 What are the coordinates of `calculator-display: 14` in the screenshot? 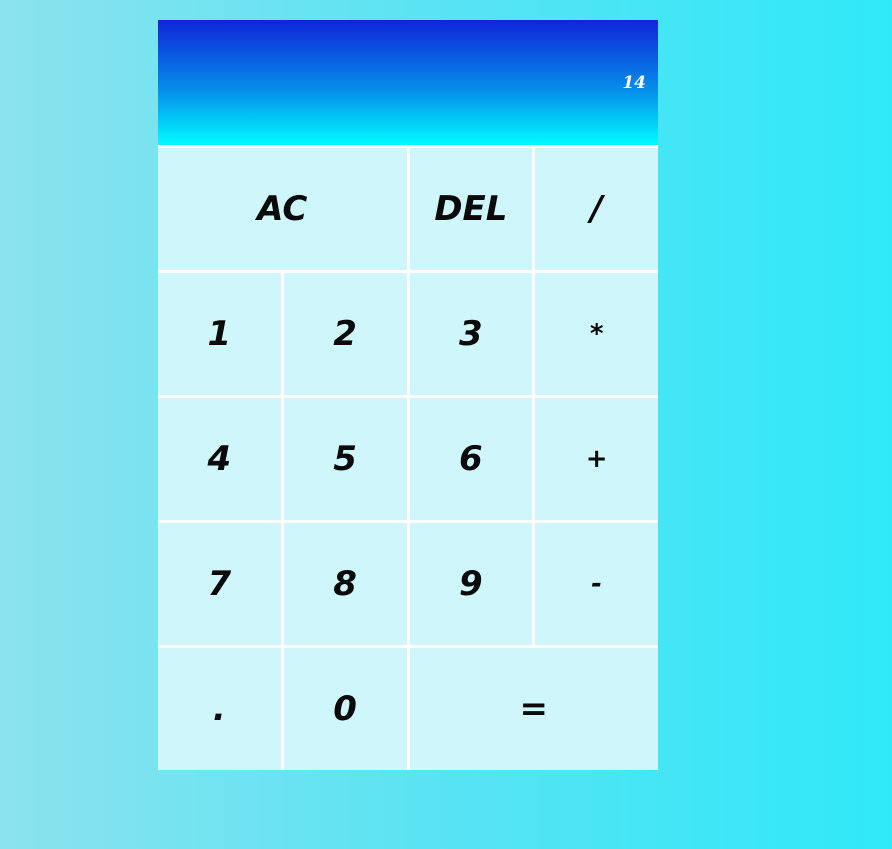 It's located at (408, 82).